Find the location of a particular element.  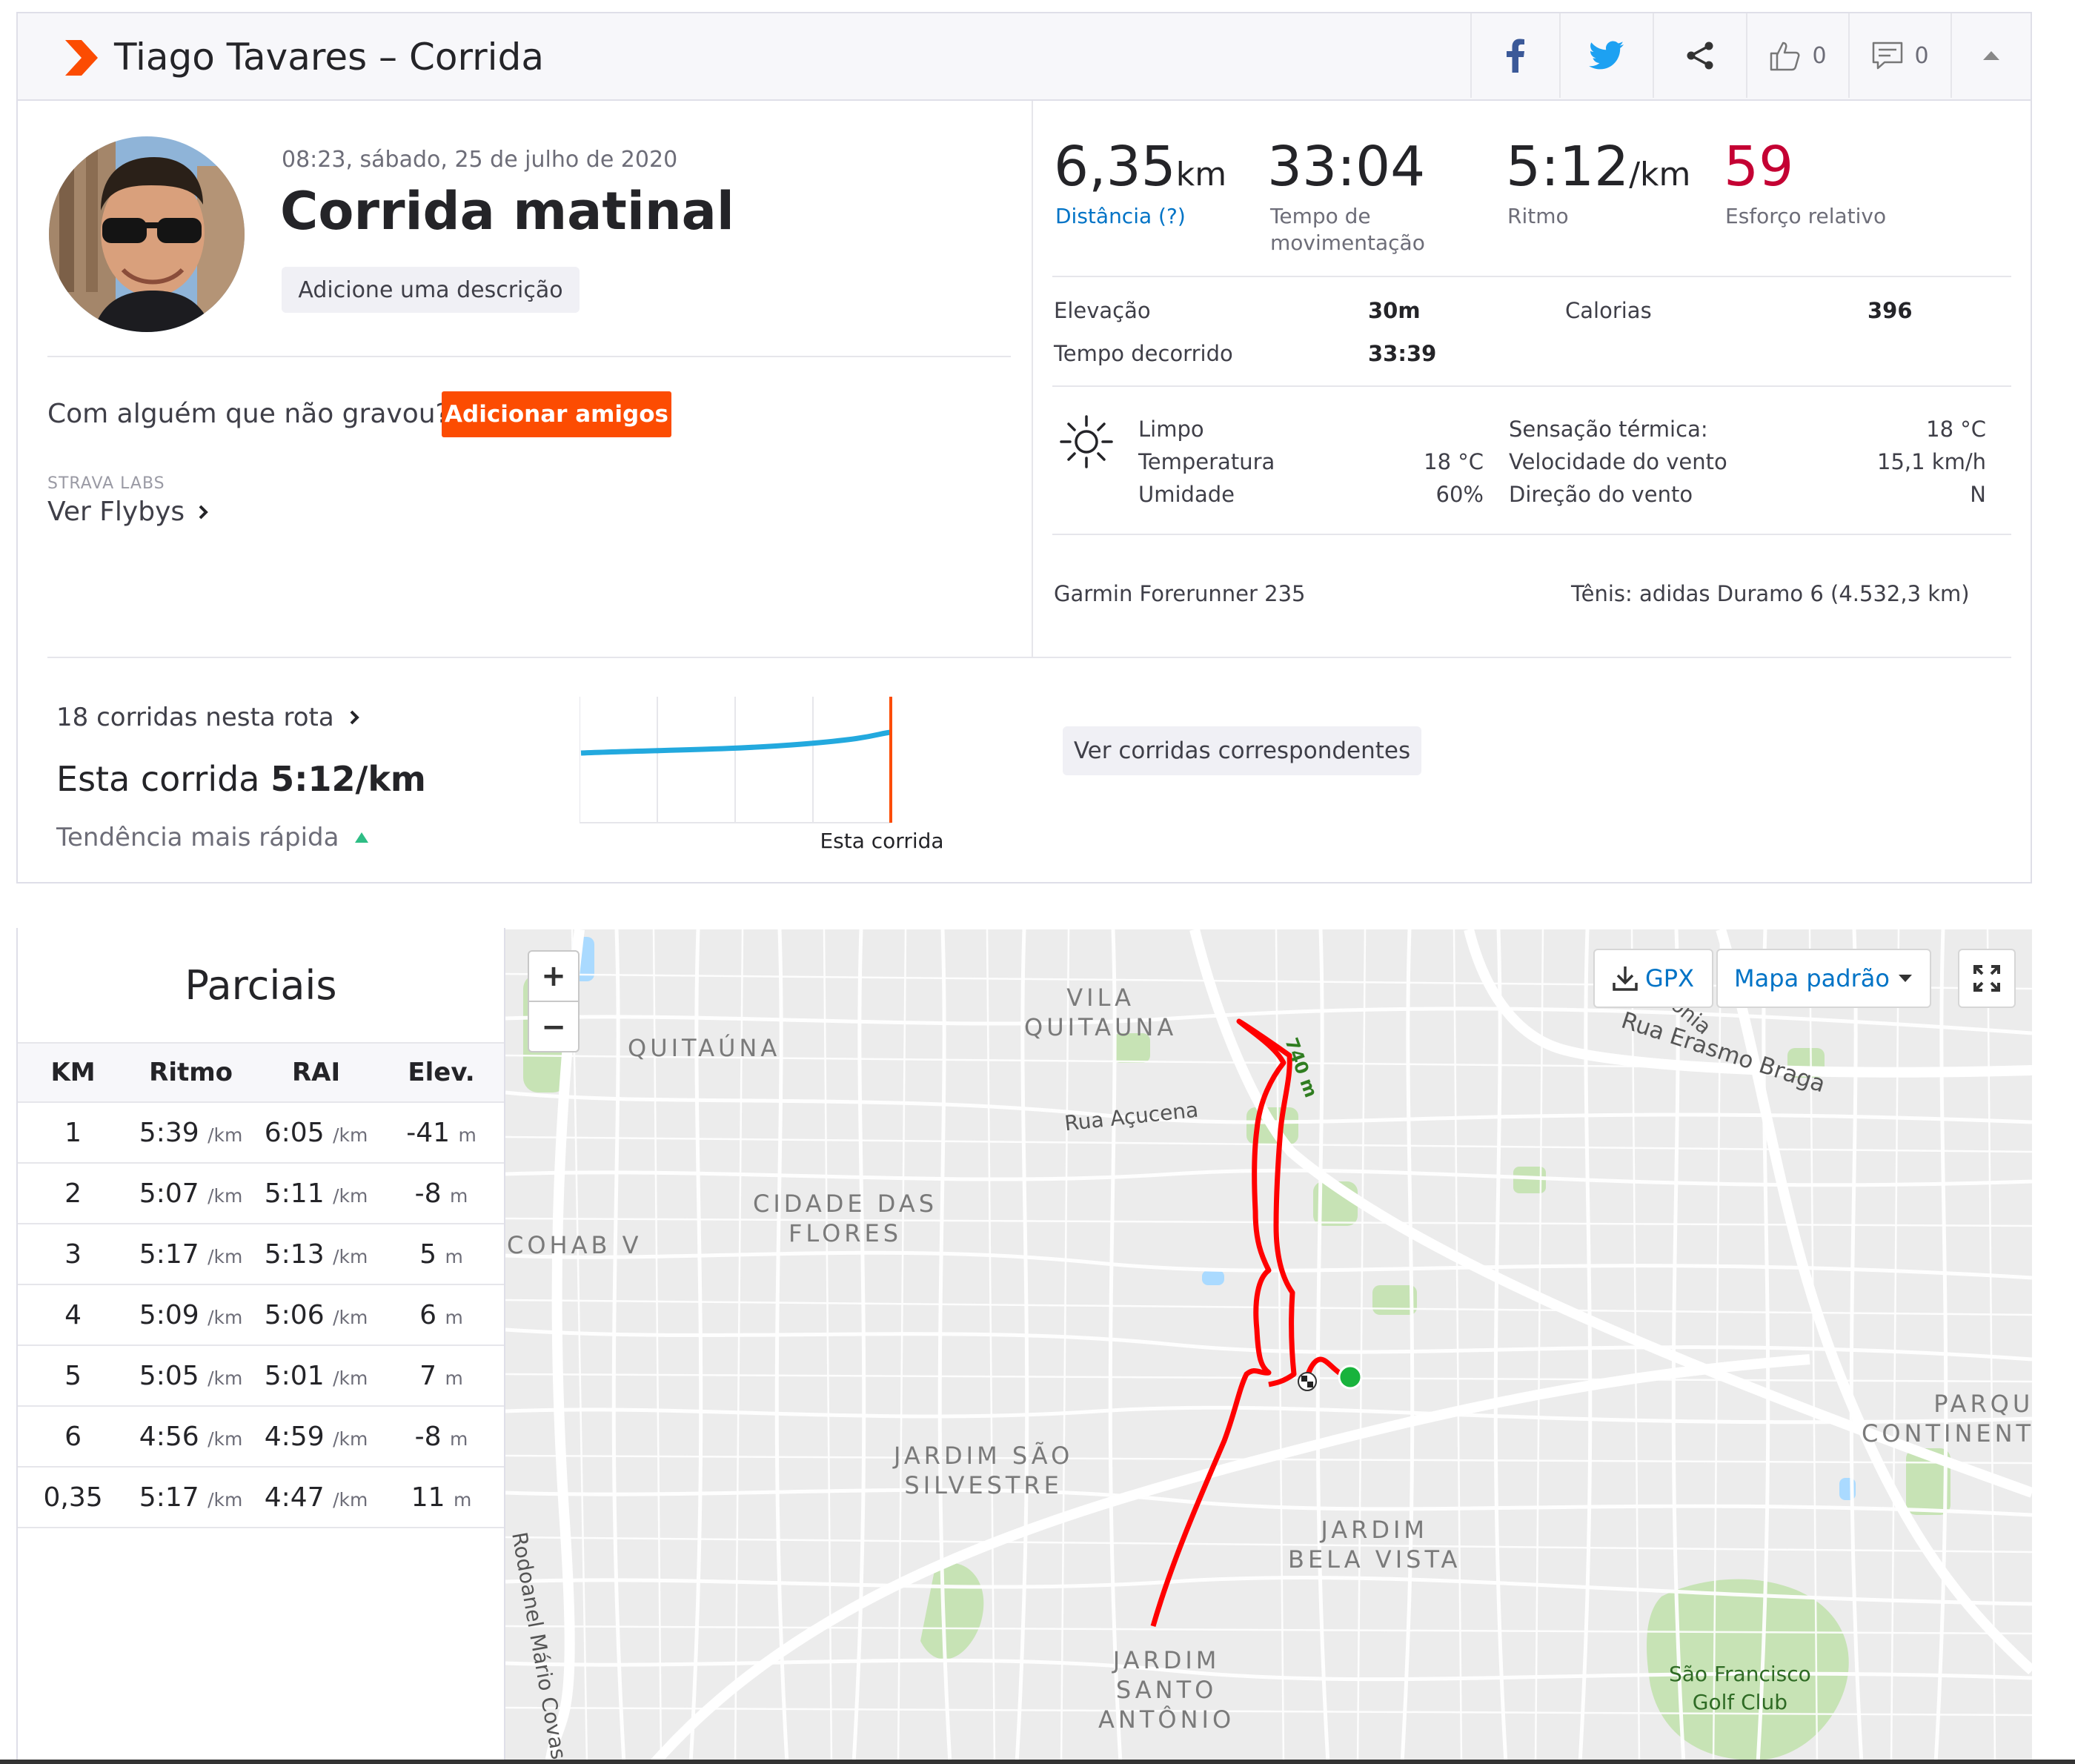

collapse-button is located at coordinates (1990, 55).